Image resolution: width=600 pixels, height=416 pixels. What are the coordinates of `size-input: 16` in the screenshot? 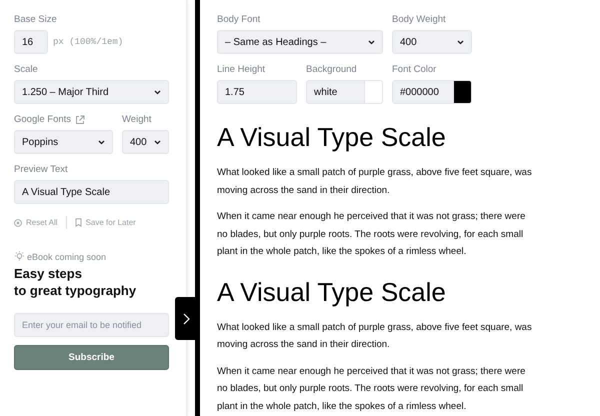 It's located at (31, 42).